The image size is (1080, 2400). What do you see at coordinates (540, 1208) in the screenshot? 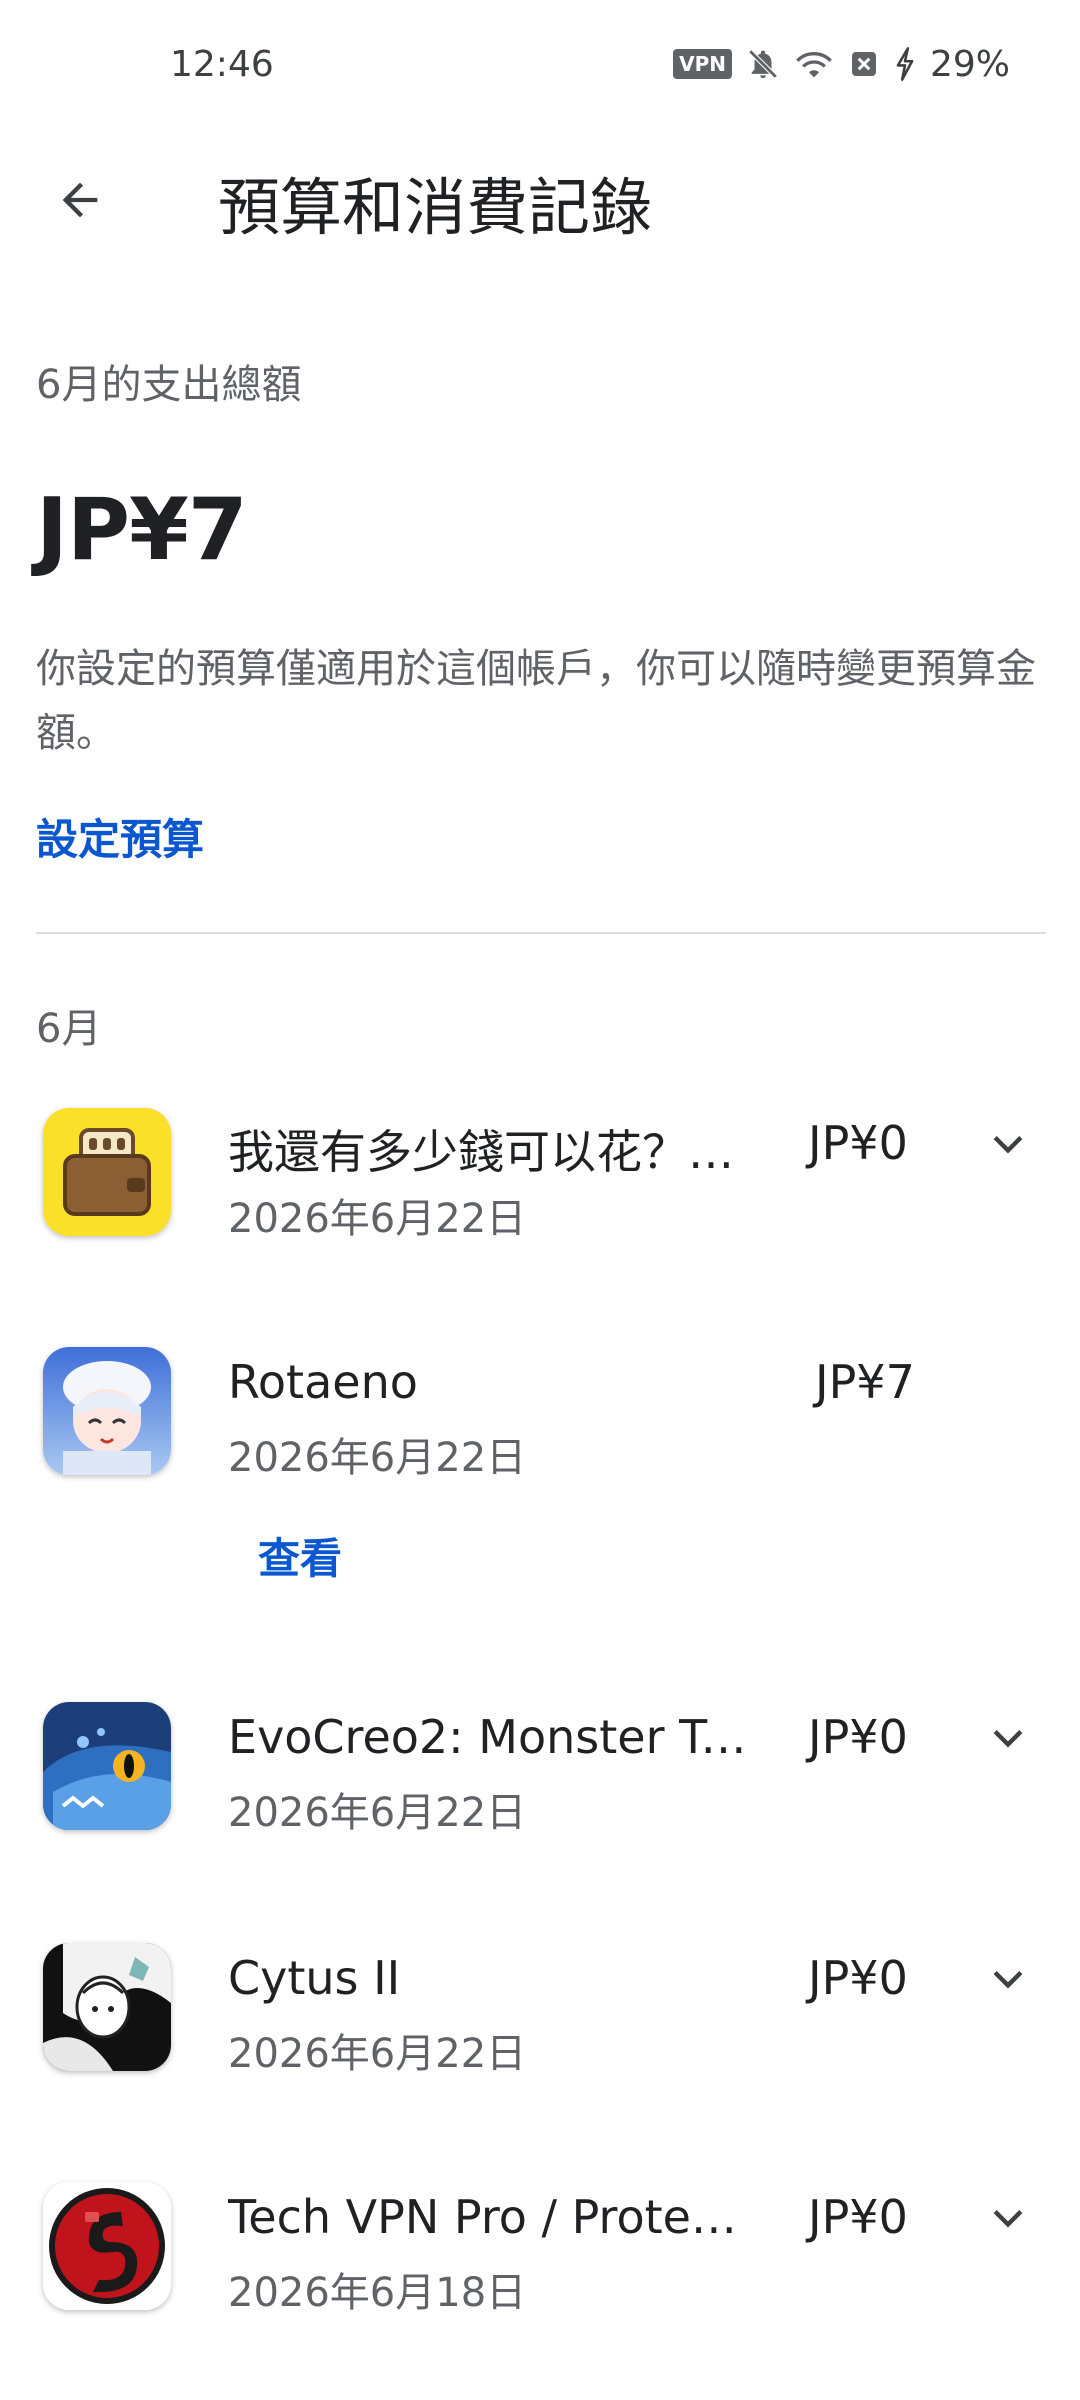
I see `transaction-row: 我還有多少錢可以花？… 2026年6月22日 JP¥0` at bounding box center [540, 1208].